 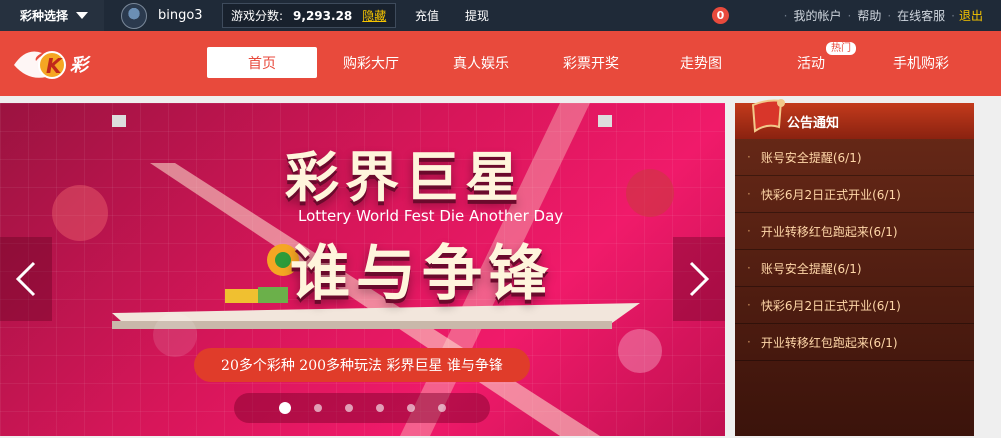 What do you see at coordinates (477, 15) in the screenshot?
I see `withdraw-link: 提现` at bounding box center [477, 15].